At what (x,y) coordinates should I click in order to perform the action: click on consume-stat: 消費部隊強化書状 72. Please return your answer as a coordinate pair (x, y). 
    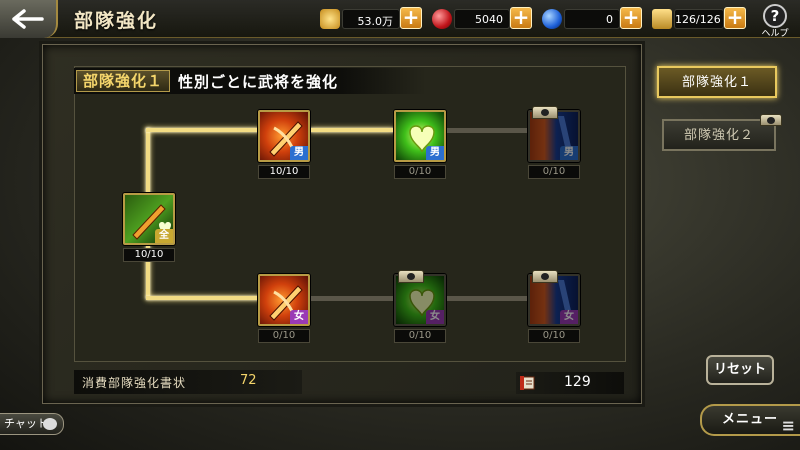
    Looking at the image, I should click on (188, 382).